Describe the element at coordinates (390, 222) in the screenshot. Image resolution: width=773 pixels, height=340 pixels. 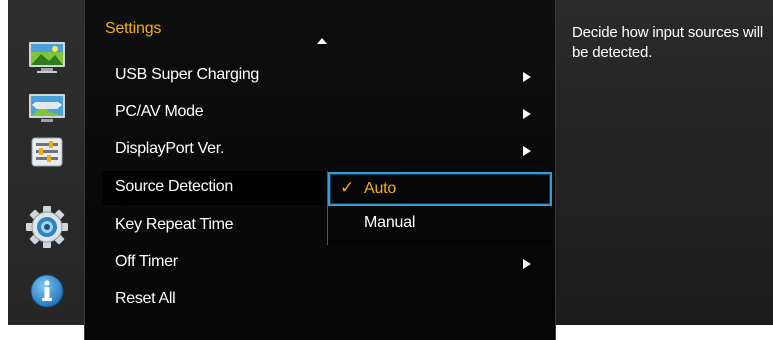
I see `submenu-option-label: Manual` at that location.